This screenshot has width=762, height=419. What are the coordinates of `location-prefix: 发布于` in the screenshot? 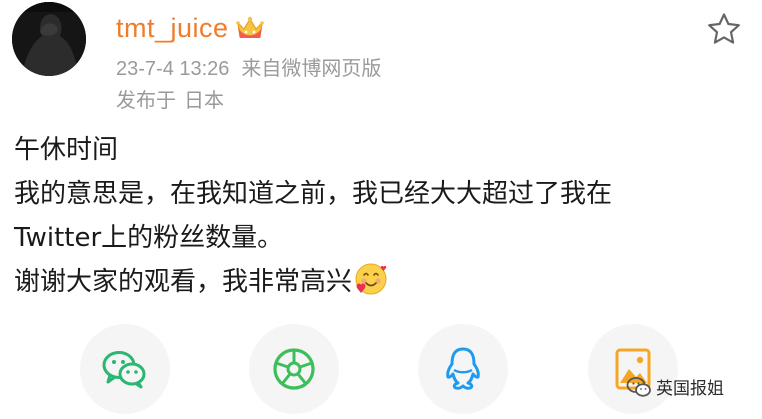 It's located at (146, 101).